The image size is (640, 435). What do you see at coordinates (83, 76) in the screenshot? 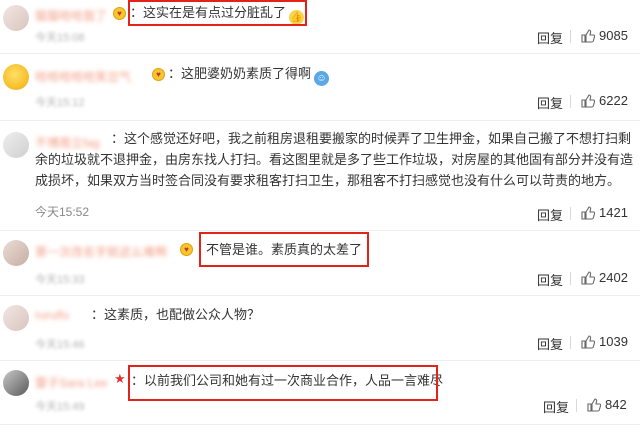
I see `username: 哈哈哈哈哈笑岔气` at bounding box center [83, 76].